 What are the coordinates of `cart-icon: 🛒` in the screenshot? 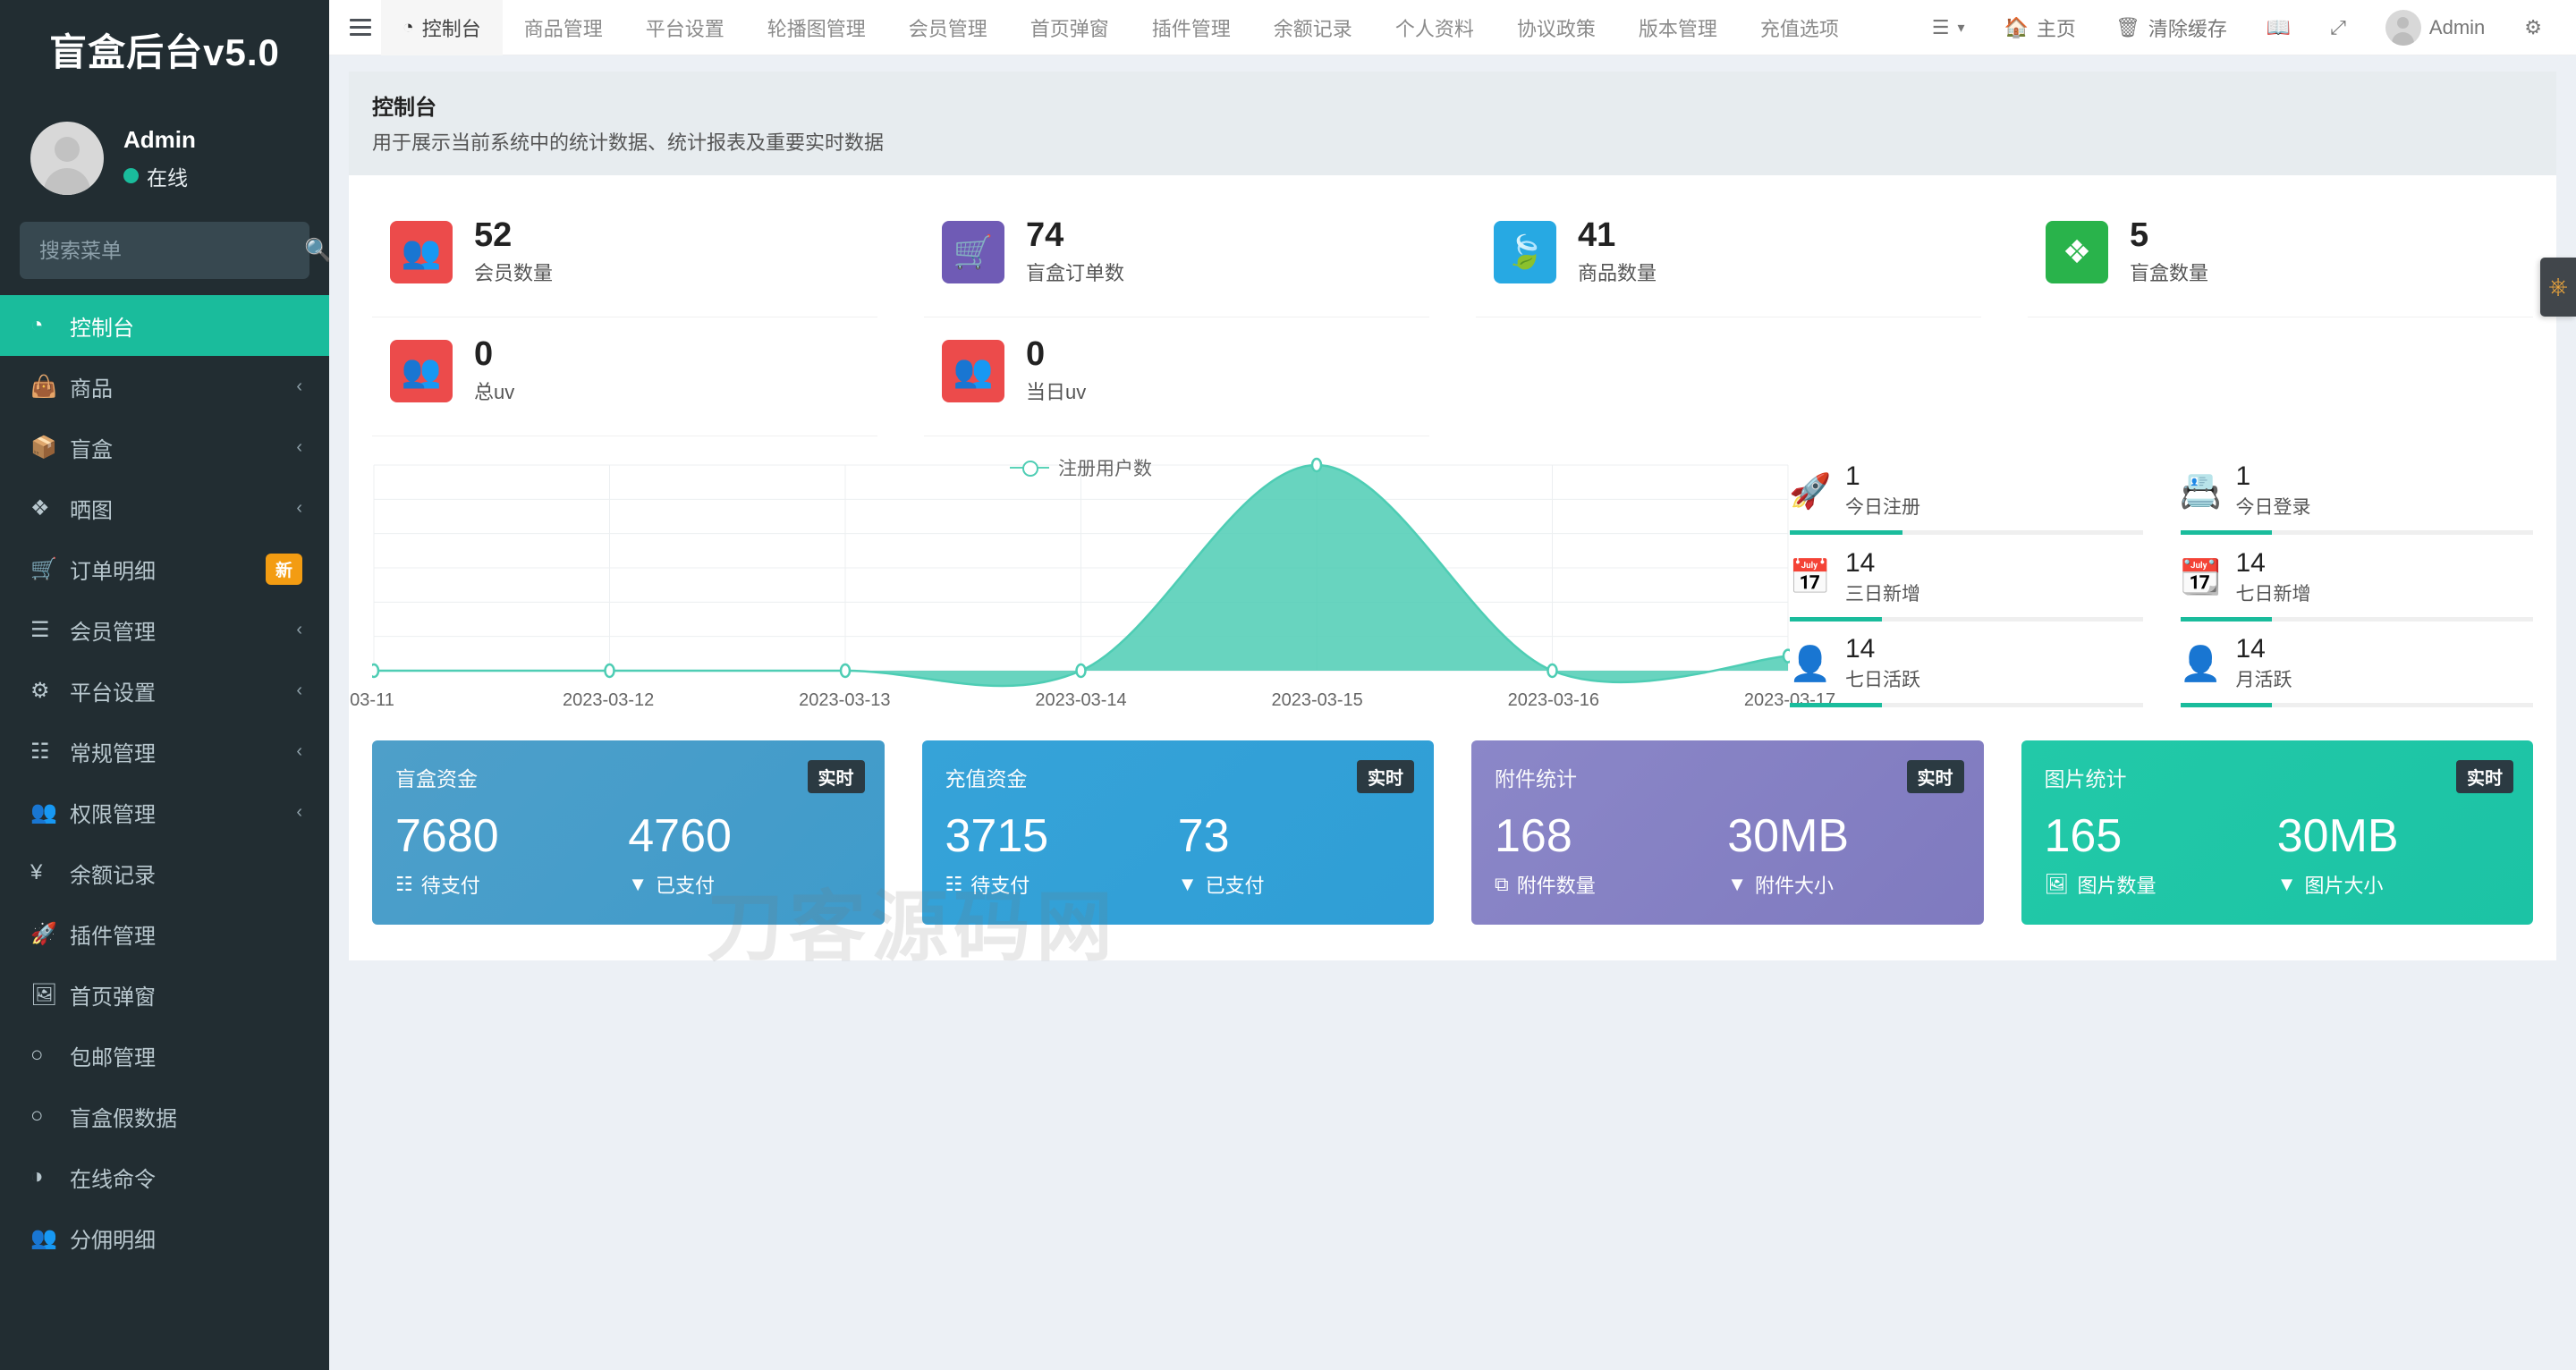 It's located at (973, 252).